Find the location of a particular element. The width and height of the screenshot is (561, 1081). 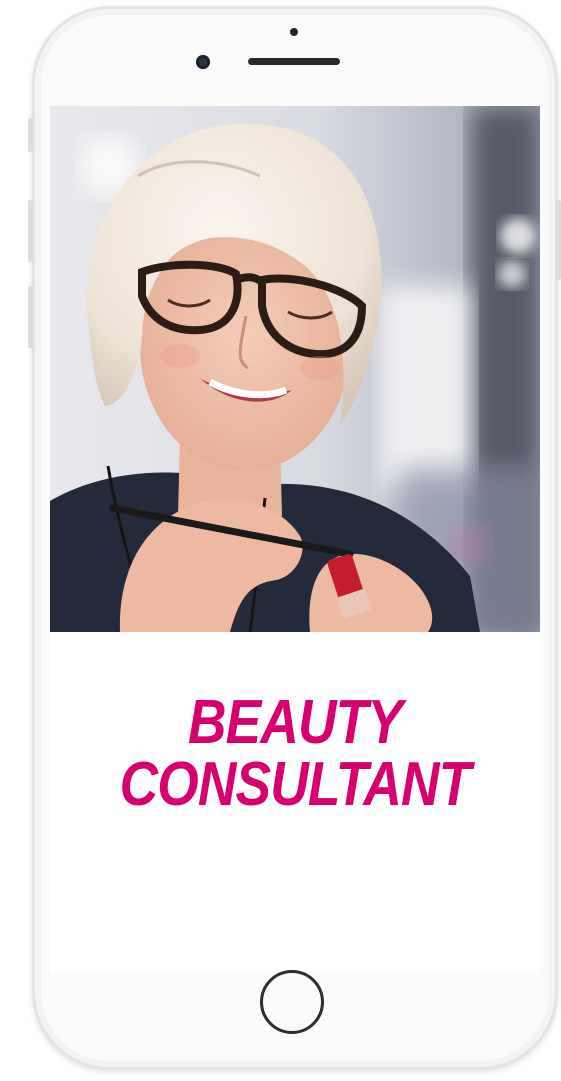

proximity-sensor is located at coordinates (294, 32).